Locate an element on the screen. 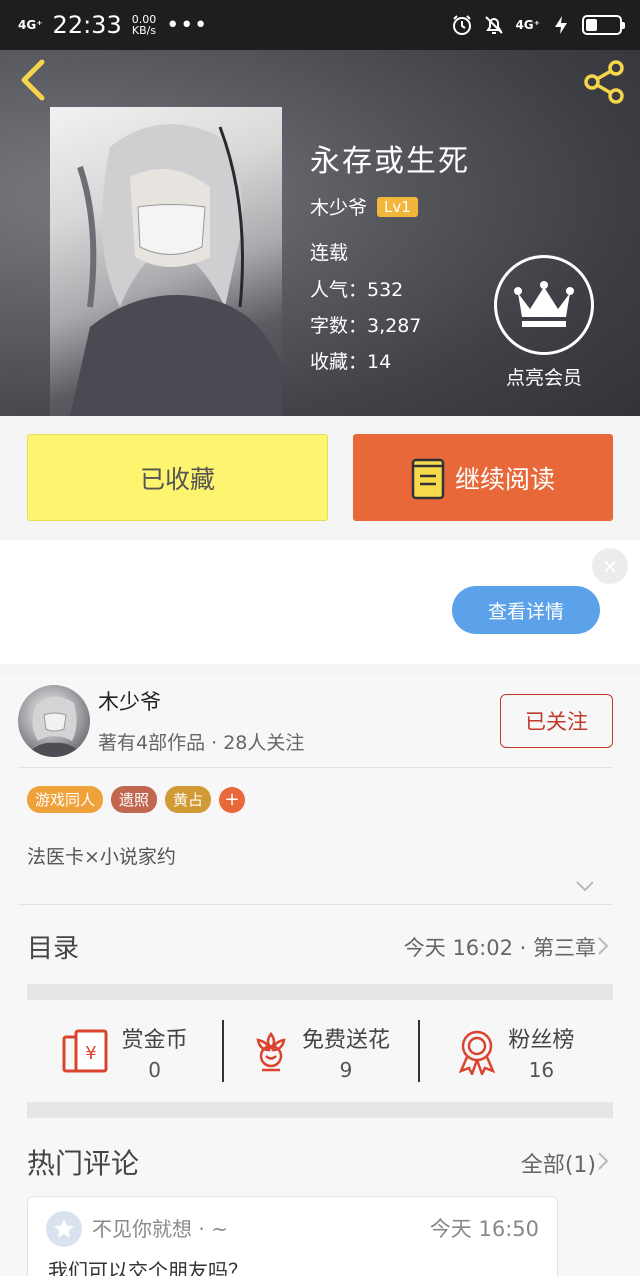 The image size is (640, 1276). free-flowers: 免费送花 9 is located at coordinates (319, 1052).